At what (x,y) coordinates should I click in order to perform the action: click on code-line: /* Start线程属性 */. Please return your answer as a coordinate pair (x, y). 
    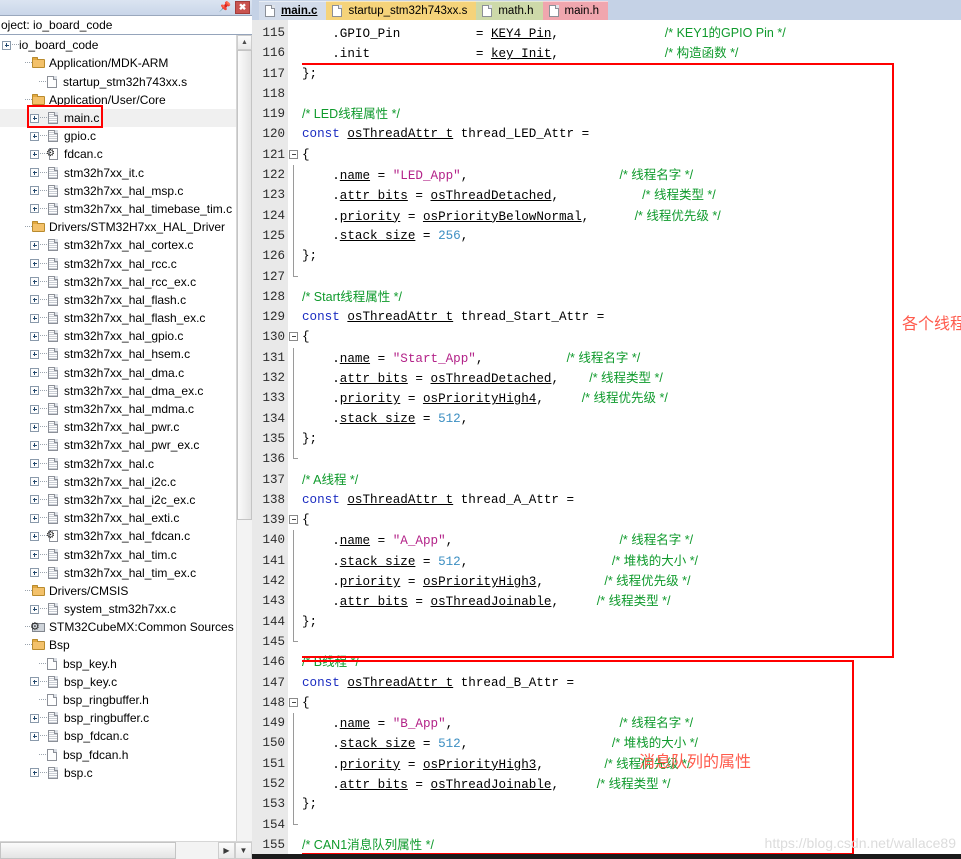
    Looking at the image, I should click on (631, 297).